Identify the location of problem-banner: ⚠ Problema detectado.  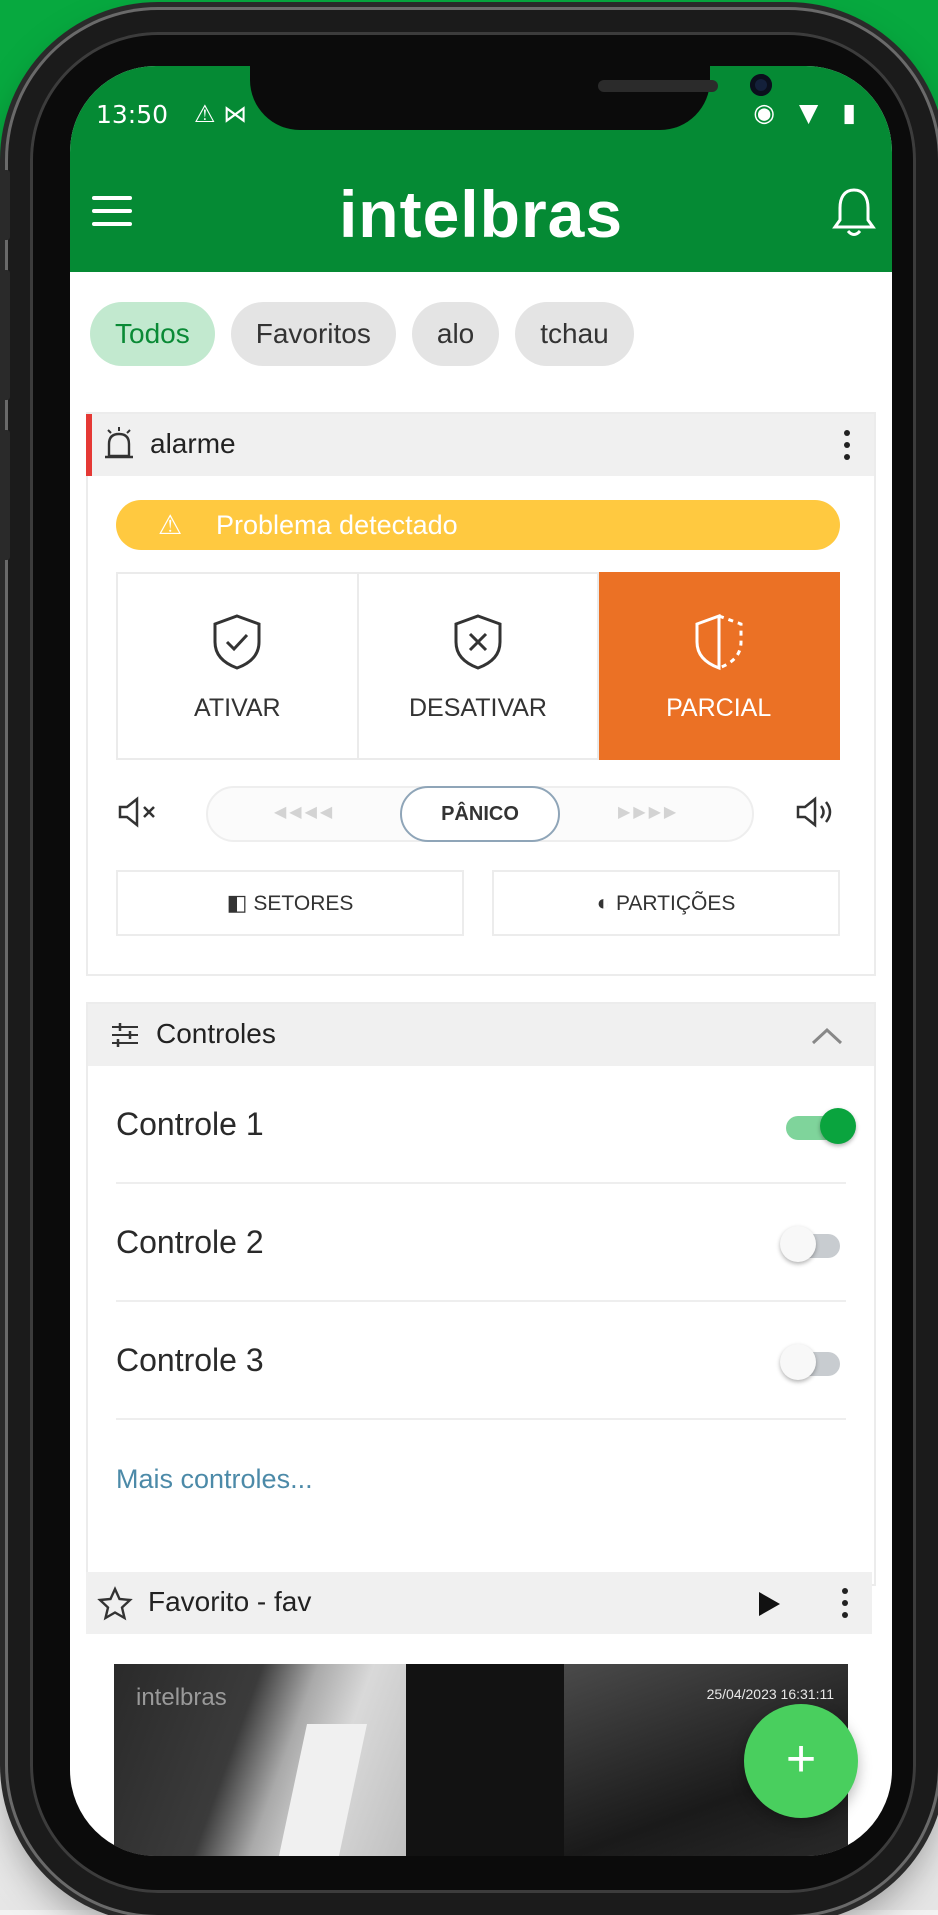
(478, 525).